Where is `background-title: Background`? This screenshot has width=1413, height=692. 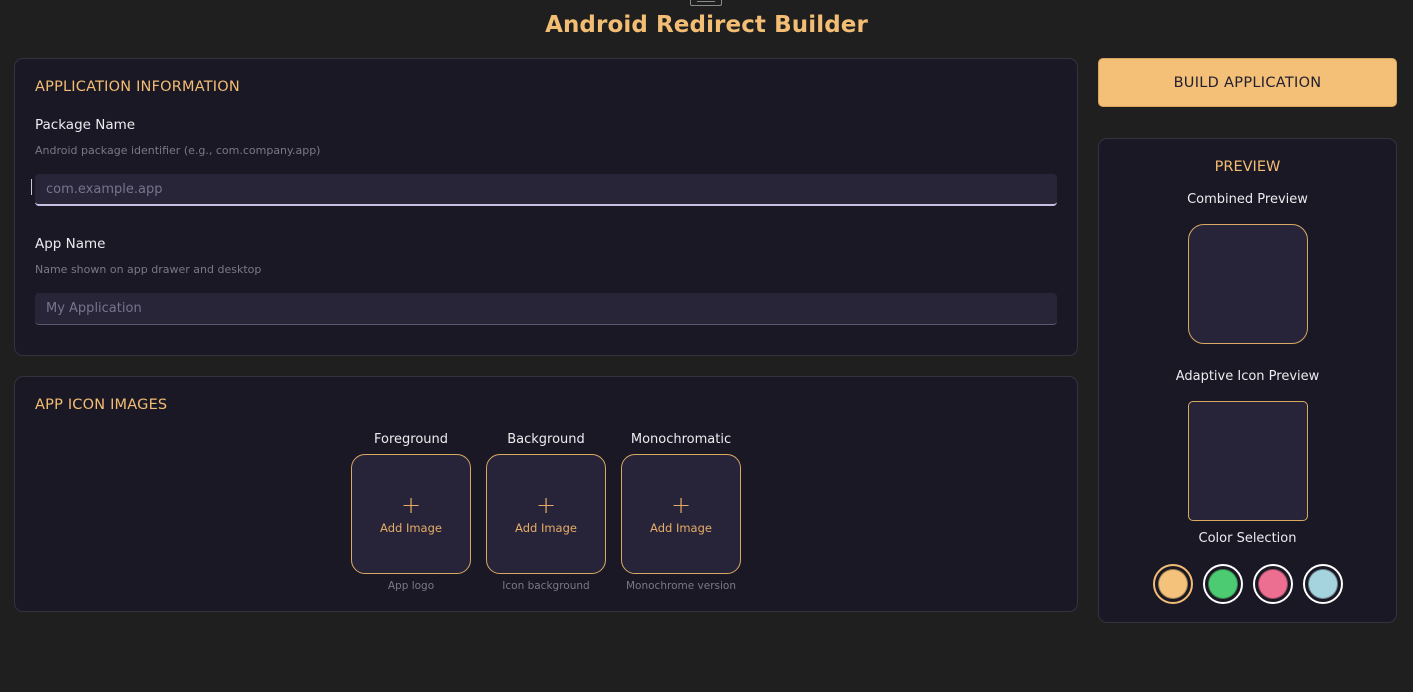
background-title: Background is located at coordinates (546, 439).